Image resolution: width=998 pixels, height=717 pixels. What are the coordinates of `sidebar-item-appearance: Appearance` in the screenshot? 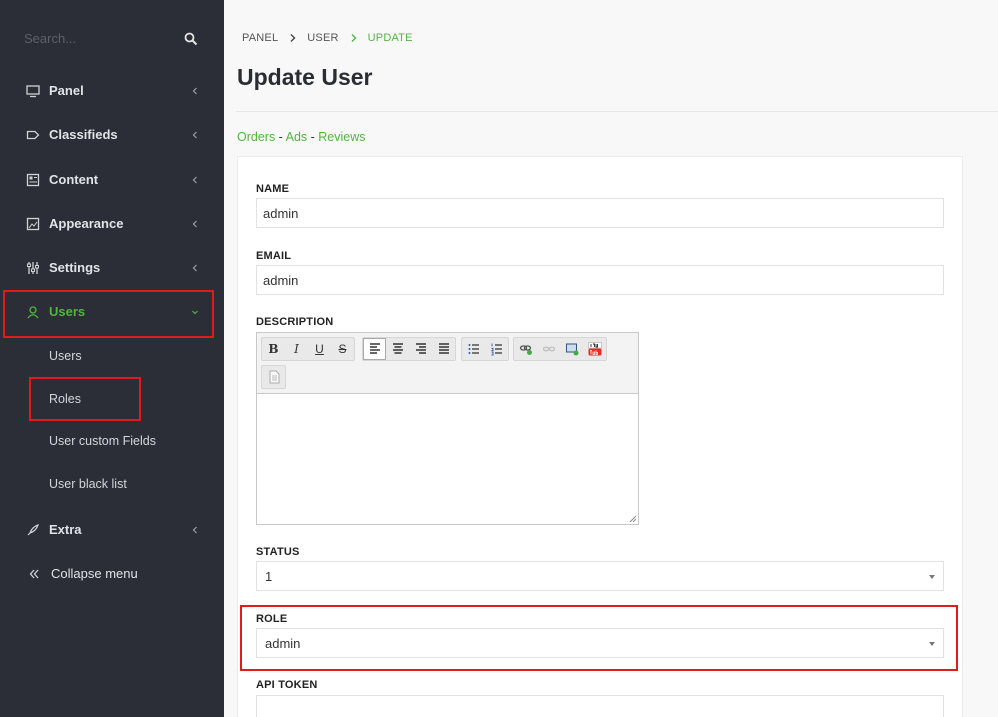 It's located at (112, 224).